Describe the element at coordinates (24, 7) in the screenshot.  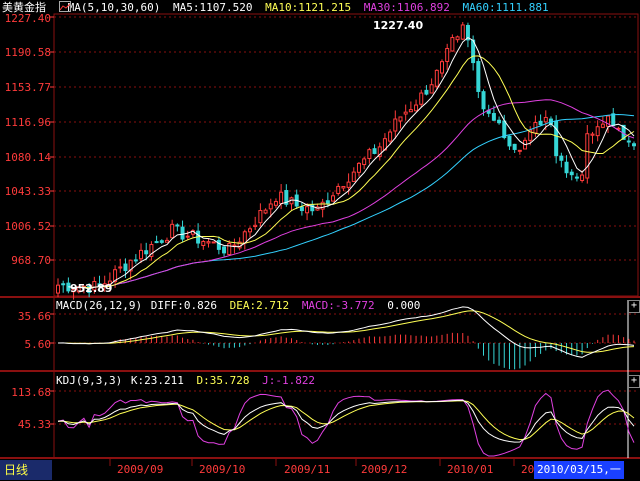
I see `instrument-title: 美黄金指` at that location.